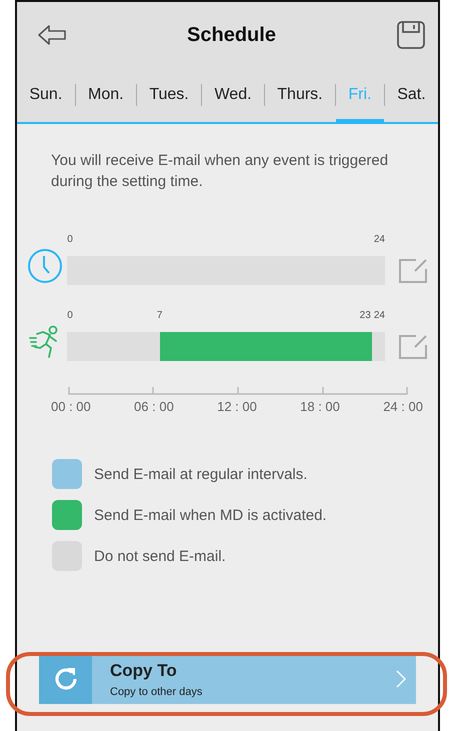  Describe the element at coordinates (46, 95) in the screenshot. I see `day-tab: Sun.` at that location.